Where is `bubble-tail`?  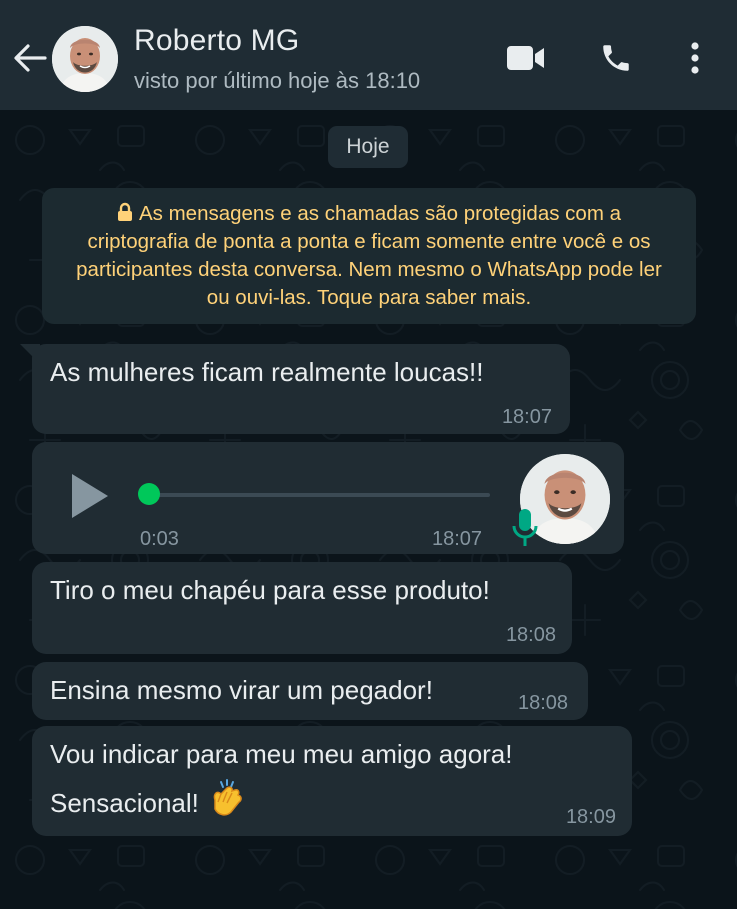
bubble-tail is located at coordinates (30, 354).